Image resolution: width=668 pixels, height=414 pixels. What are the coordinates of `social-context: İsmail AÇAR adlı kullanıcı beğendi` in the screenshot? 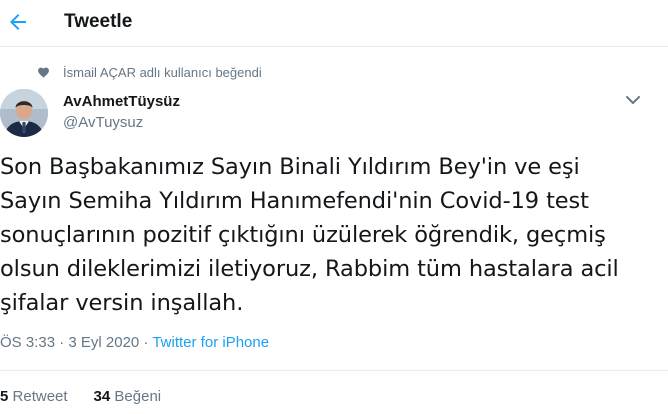 It's located at (149, 72).